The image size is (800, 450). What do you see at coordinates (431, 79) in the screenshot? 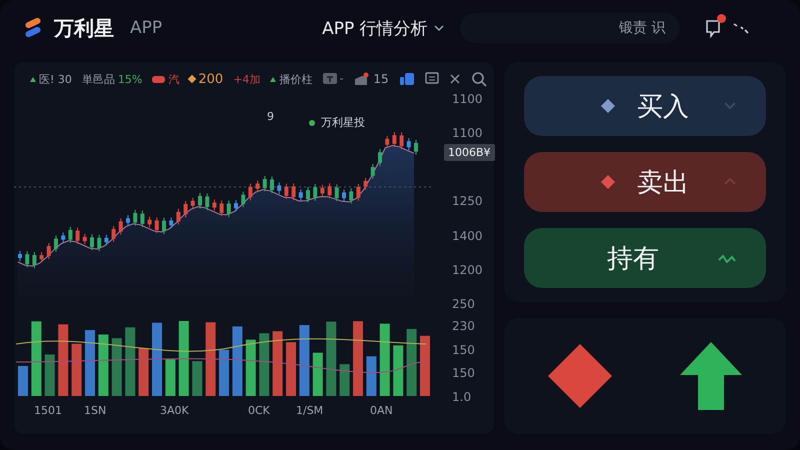
I see `comment-icon` at bounding box center [431, 79].